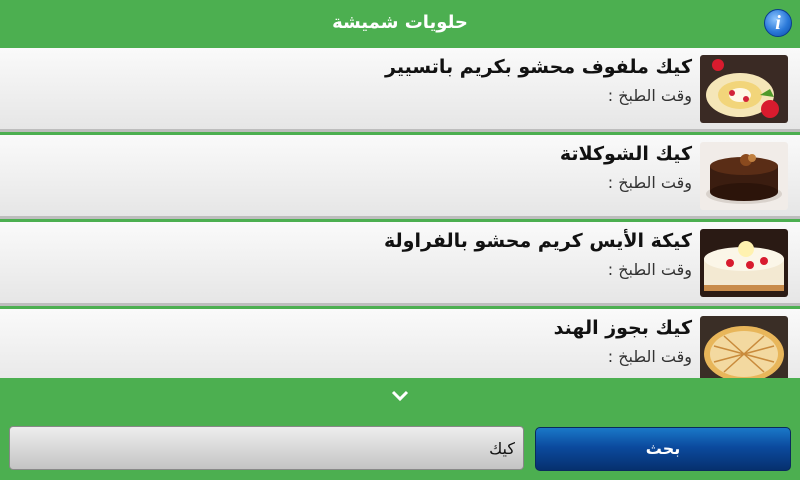 The width and height of the screenshot is (800, 480). Describe the element at coordinates (266, 448) in the screenshot. I see `search-input` at that location.